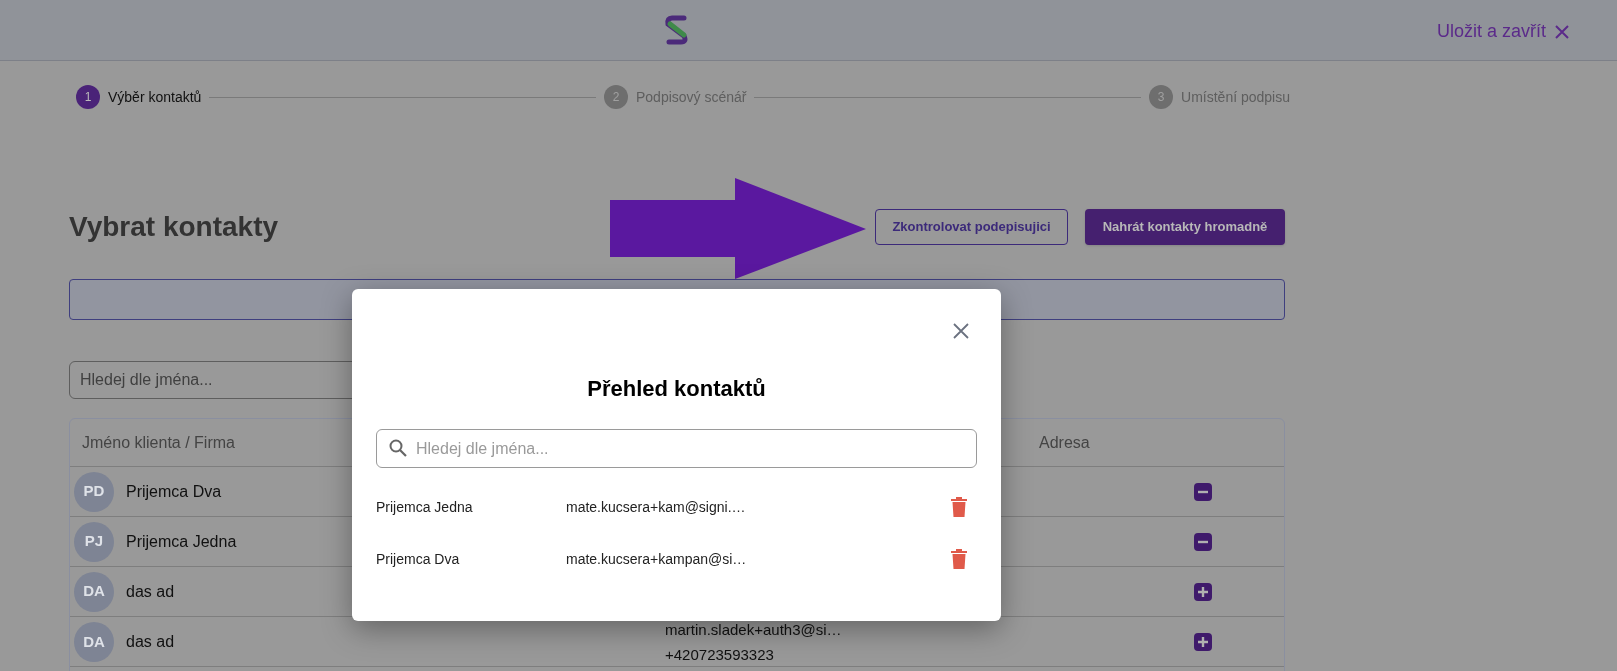  I want to click on step-number: 1, so click(88, 97).